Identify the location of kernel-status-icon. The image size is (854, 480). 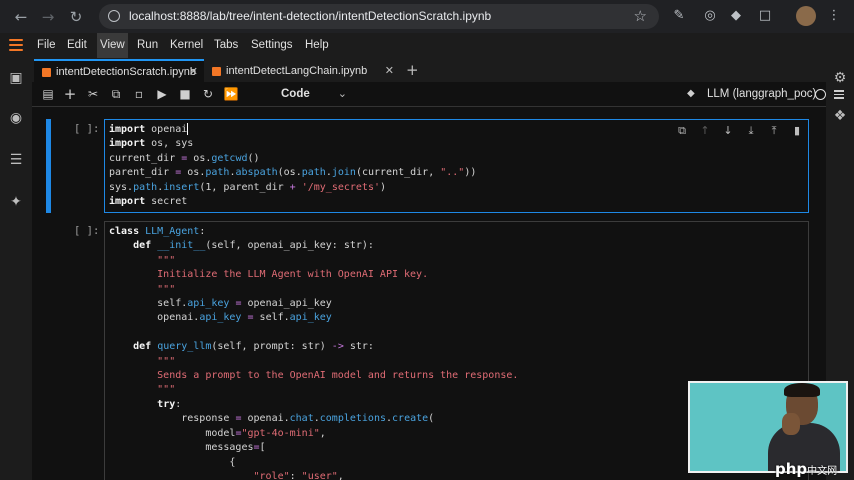
(820, 94).